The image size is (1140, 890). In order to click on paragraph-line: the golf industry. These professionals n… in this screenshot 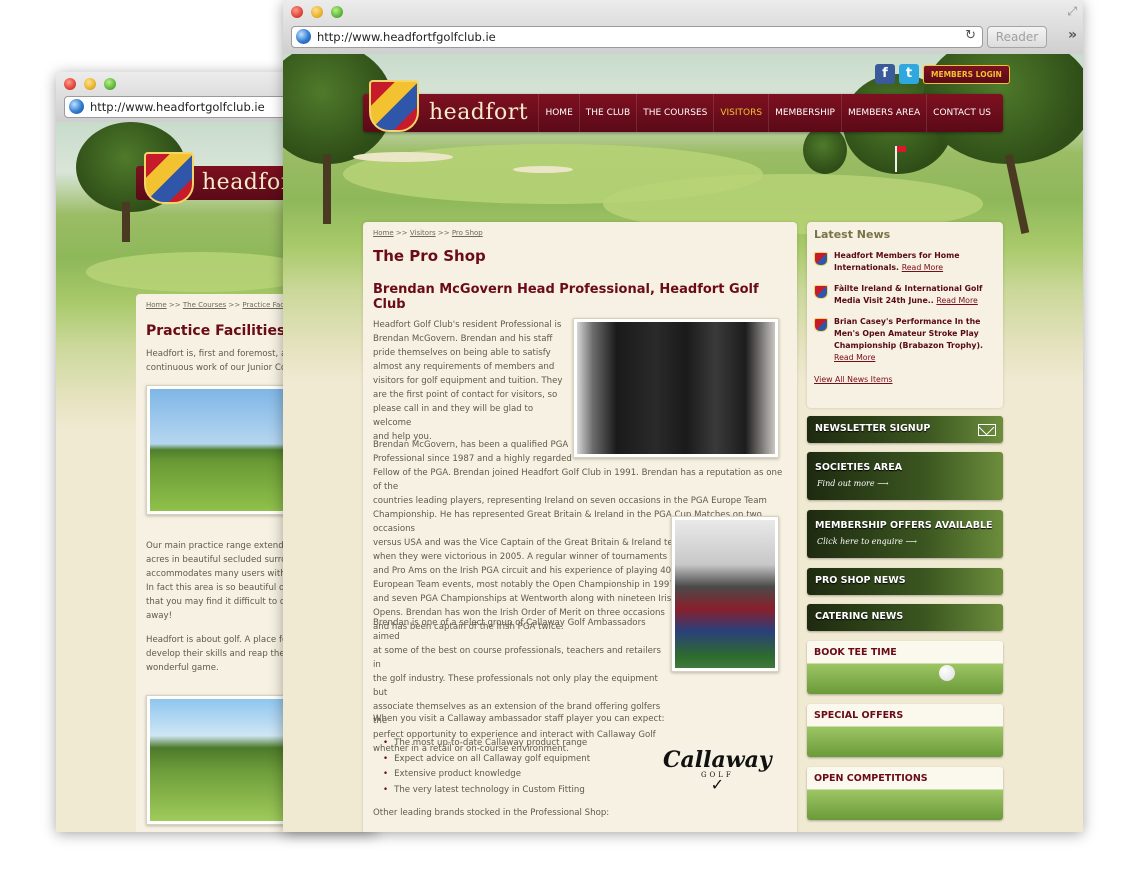, I will do `click(515, 686)`.